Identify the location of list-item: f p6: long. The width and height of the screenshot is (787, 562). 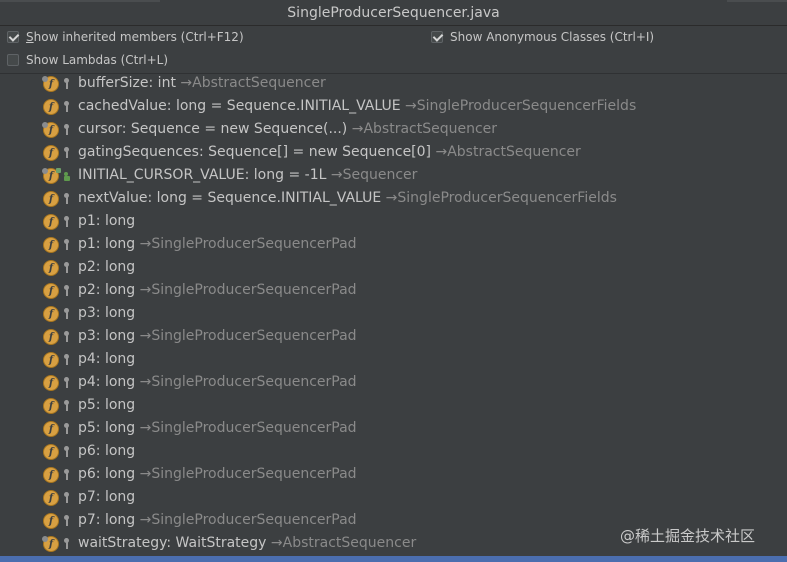
(393, 452).